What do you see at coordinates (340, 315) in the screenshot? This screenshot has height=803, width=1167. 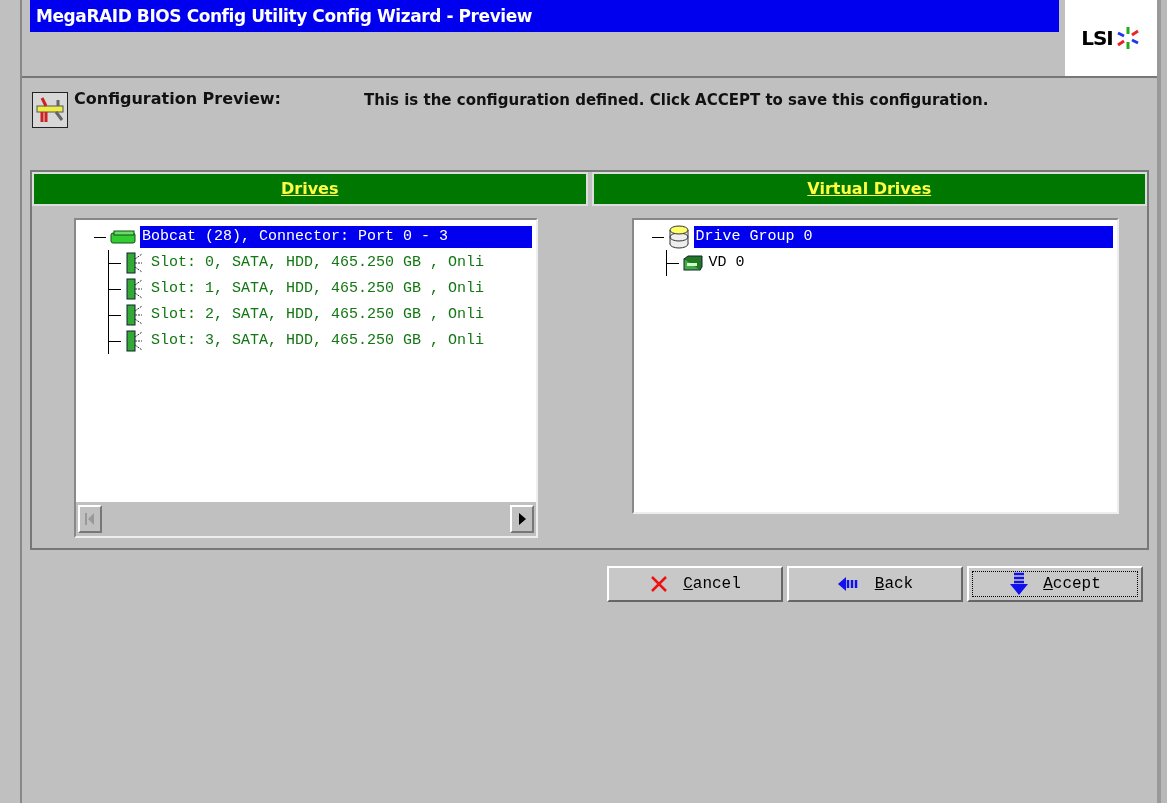 I see `tree-item: Slot: 2, SATA, HDD, 465.250 GB , Onli` at bounding box center [340, 315].